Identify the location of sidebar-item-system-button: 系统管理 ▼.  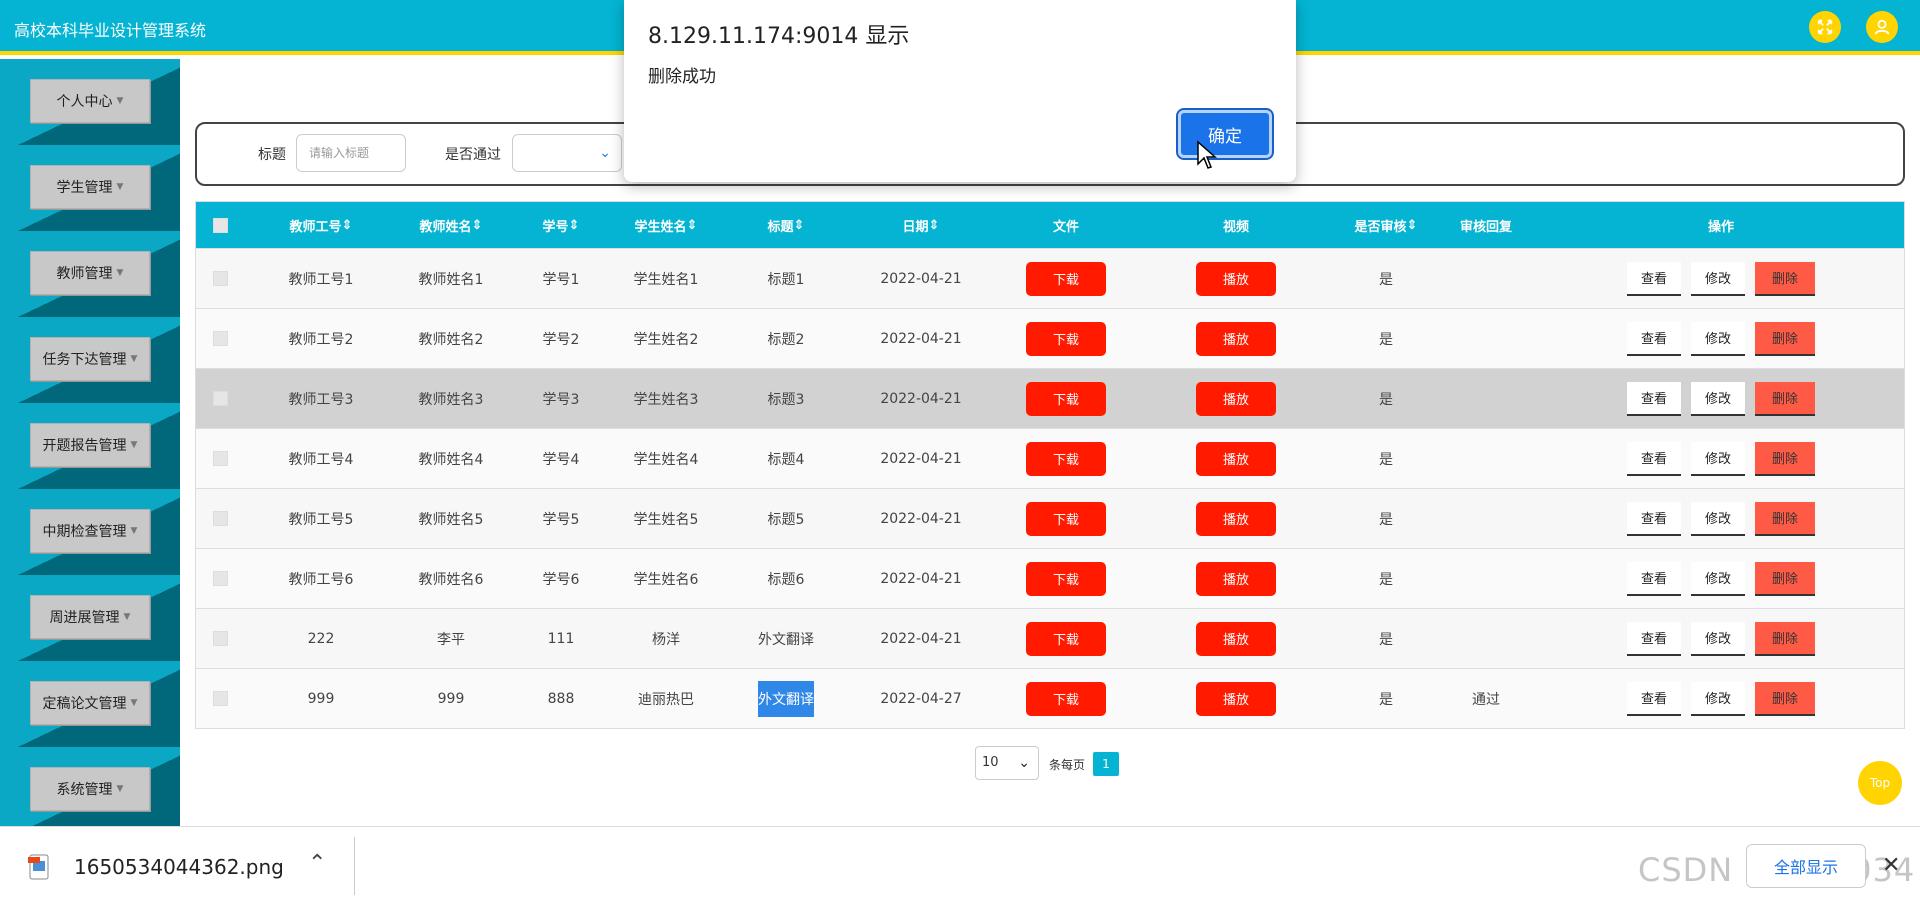
(90, 789).